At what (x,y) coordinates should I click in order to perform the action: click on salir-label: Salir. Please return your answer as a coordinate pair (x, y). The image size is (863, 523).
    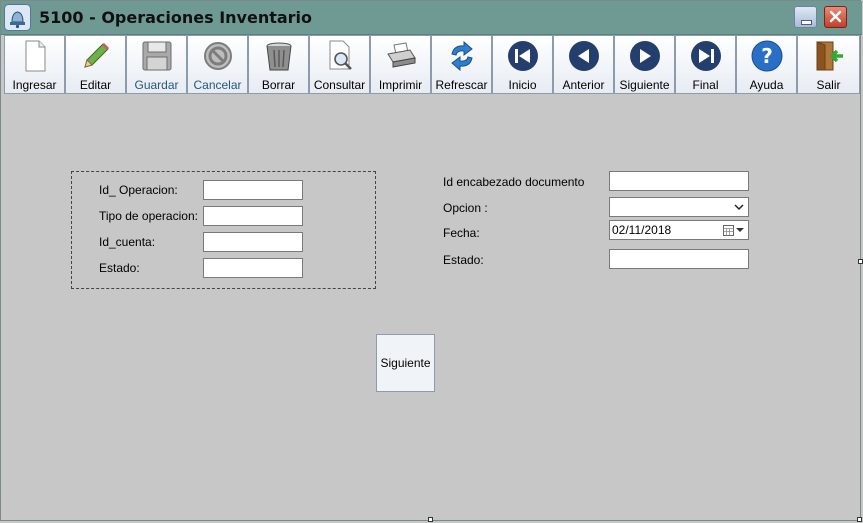
    Looking at the image, I should click on (828, 85).